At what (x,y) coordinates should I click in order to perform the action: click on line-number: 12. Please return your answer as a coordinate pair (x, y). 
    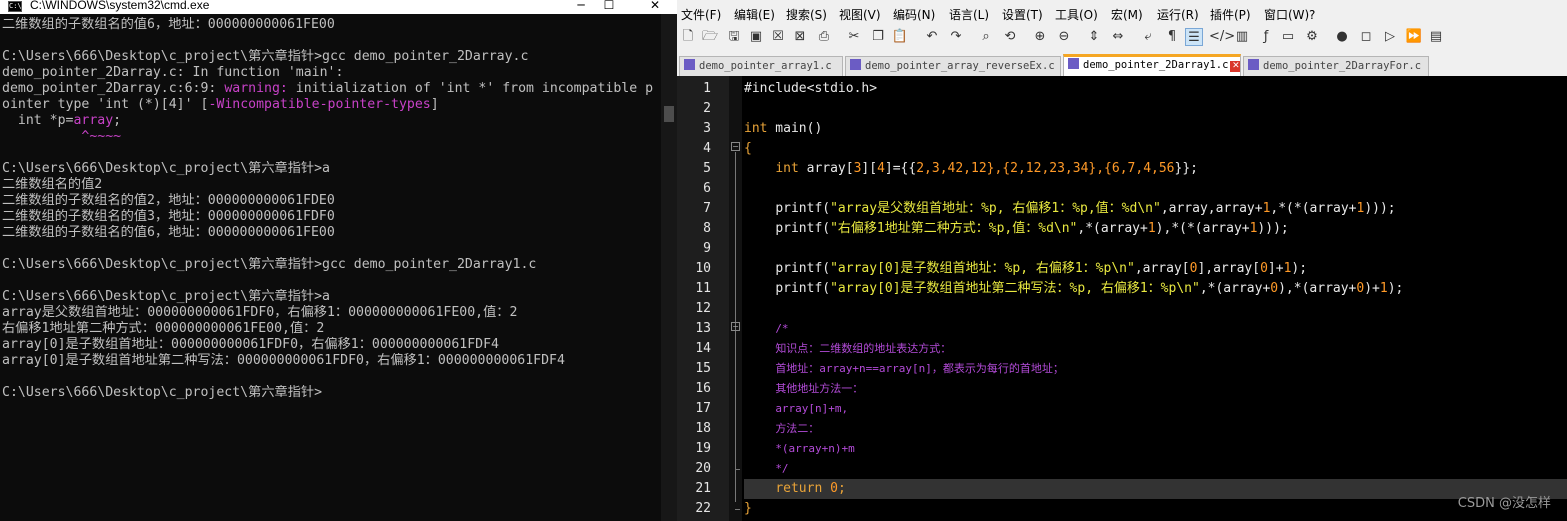
    Looking at the image, I should click on (703, 308).